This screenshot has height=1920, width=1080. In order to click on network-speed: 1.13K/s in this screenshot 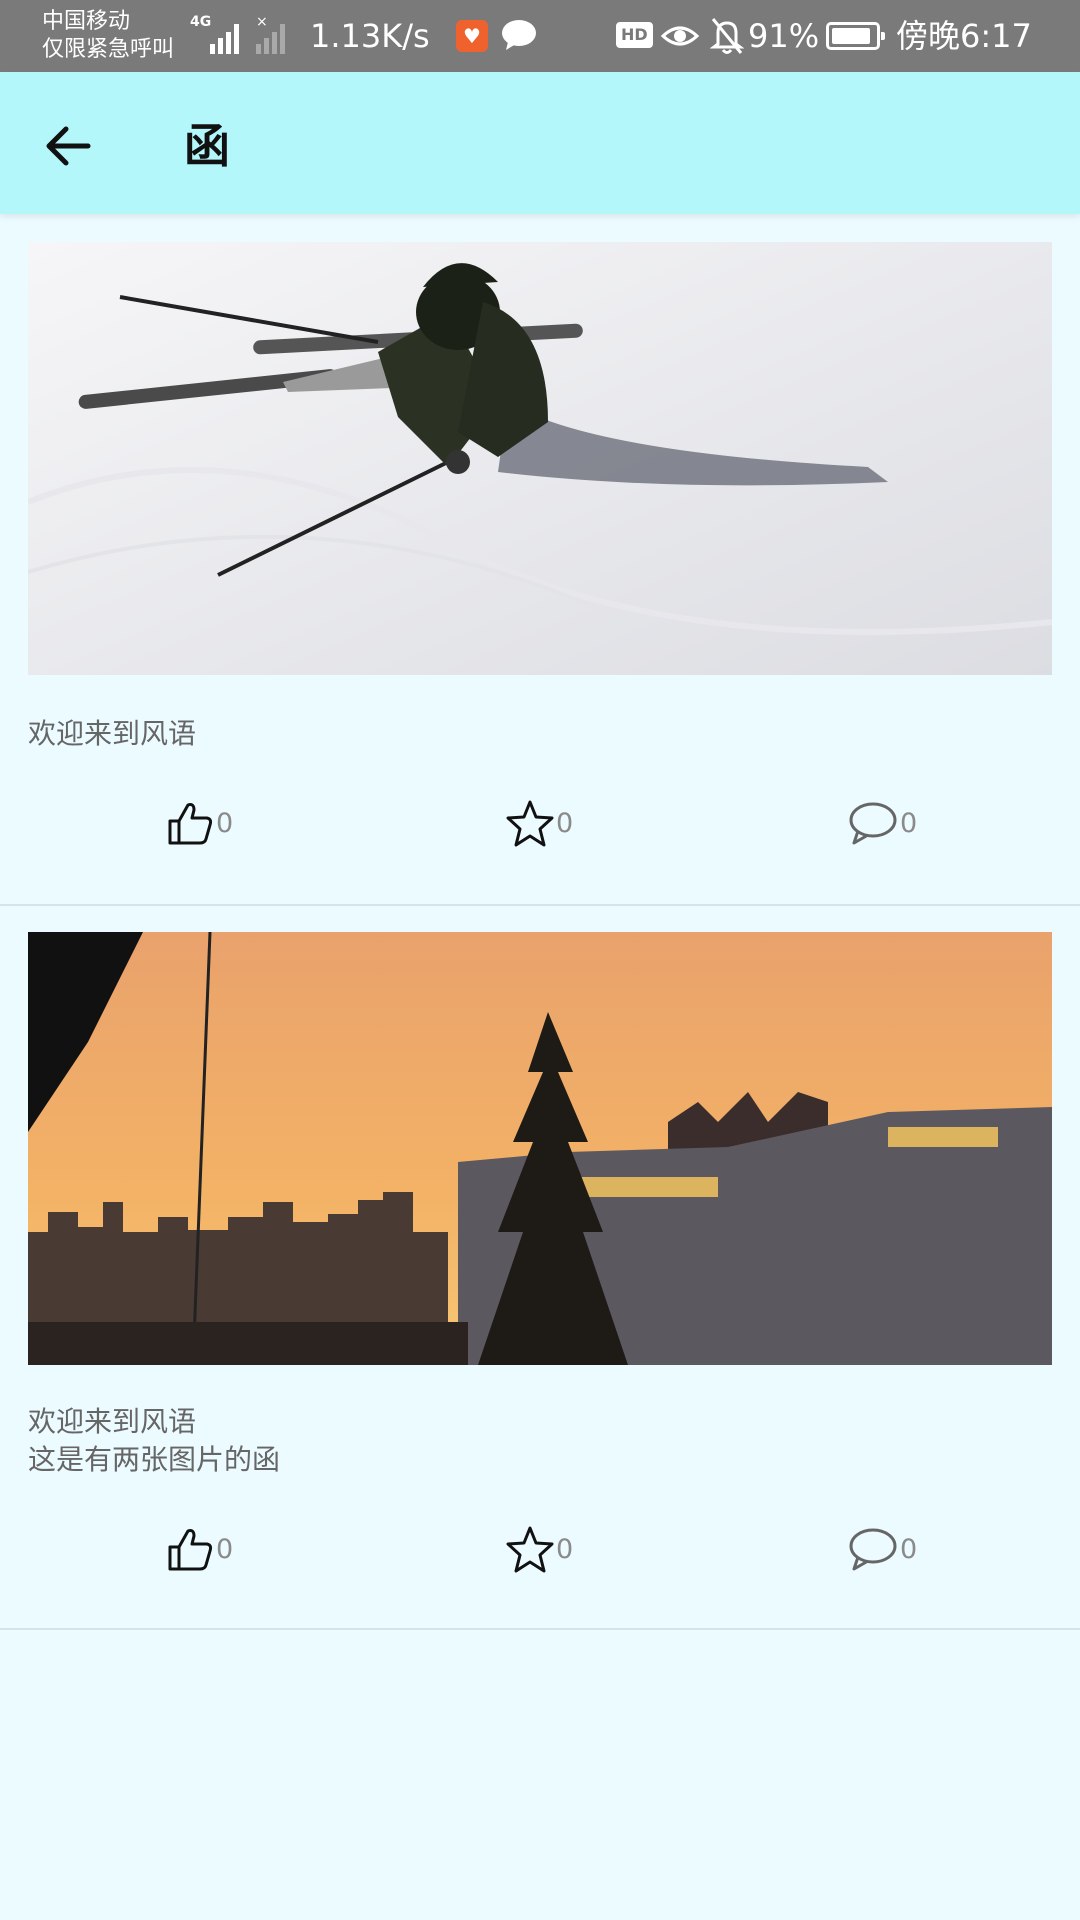, I will do `click(370, 36)`.